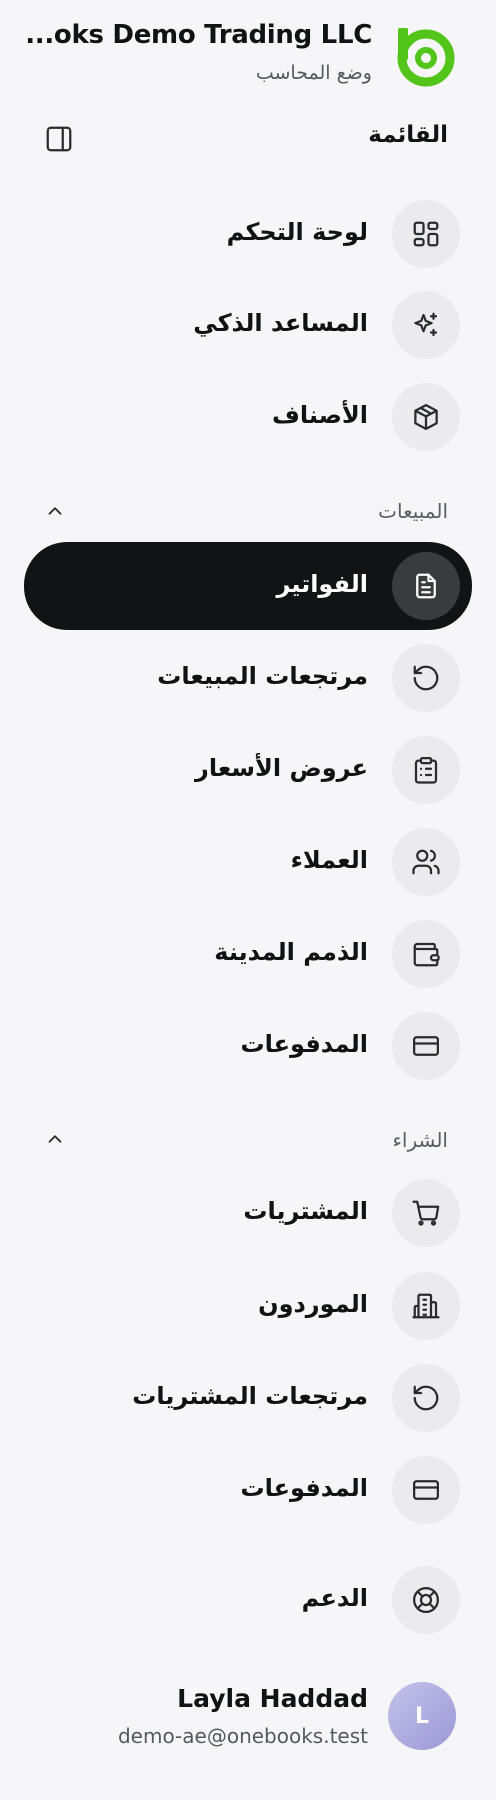 The height and width of the screenshot is (1800, 496). Describe the element at coordinates (198, 35) in the screenshot. I see `company-name: ...oks Demo Trading LLC` at that location.